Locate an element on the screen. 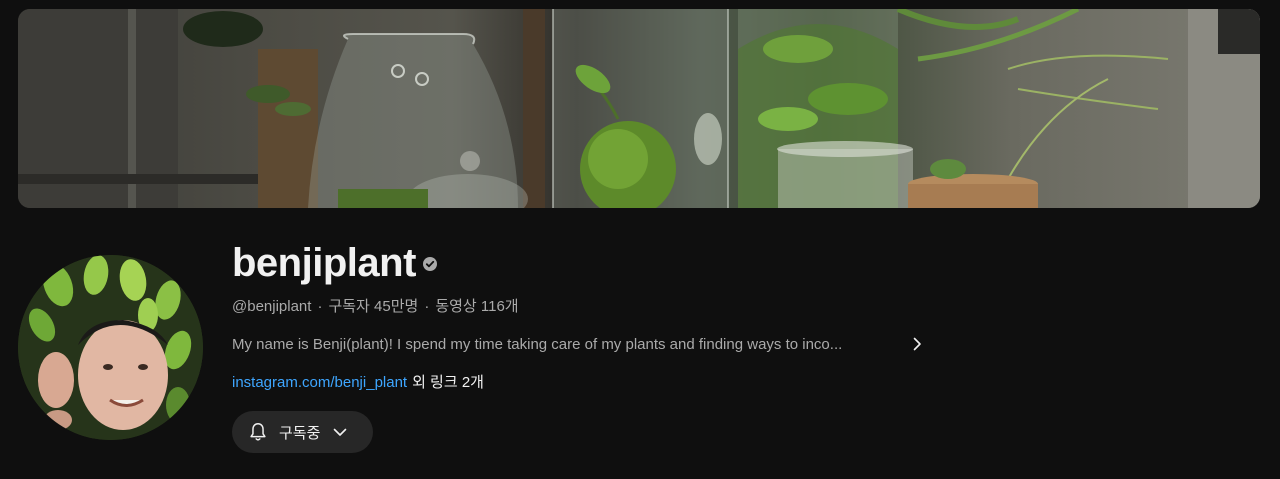 This screenshot has width=1280, height=479. channel-meta: @benjiplant · 구독자 45만명 · 동영상 116개 is located at coordinates (732, 307).